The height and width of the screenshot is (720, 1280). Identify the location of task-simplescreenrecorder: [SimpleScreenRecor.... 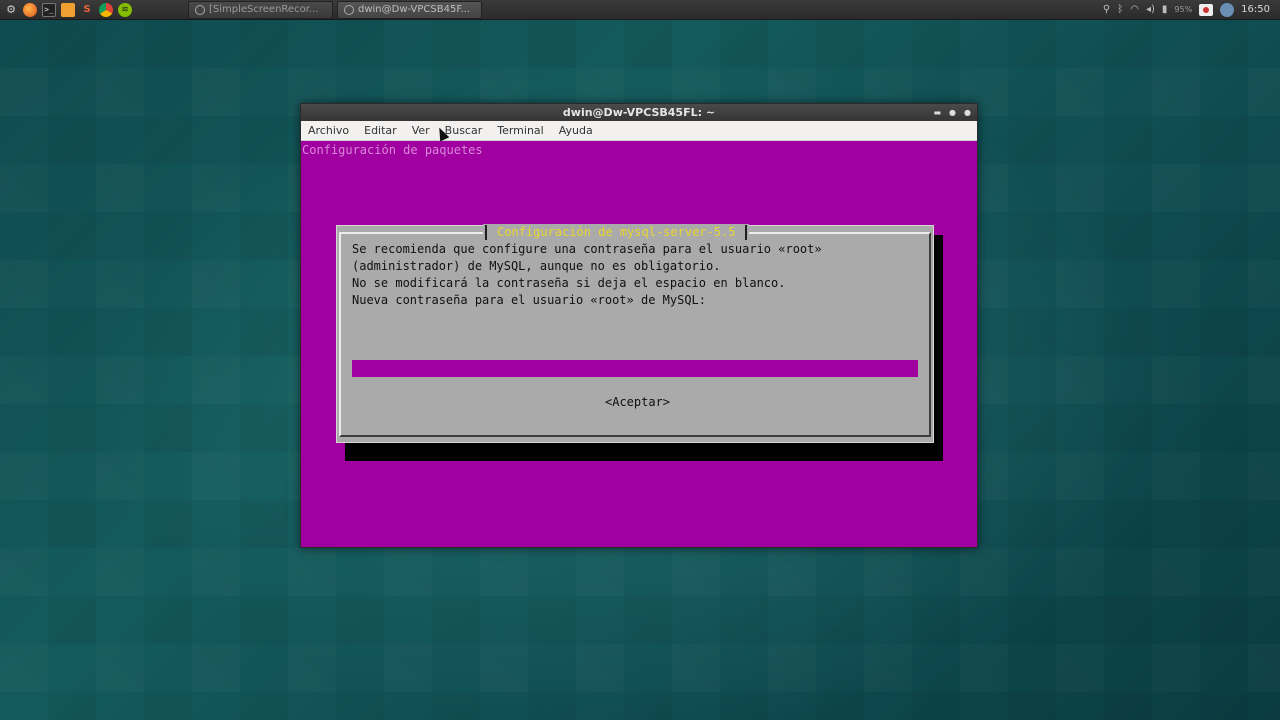
(260, 9).